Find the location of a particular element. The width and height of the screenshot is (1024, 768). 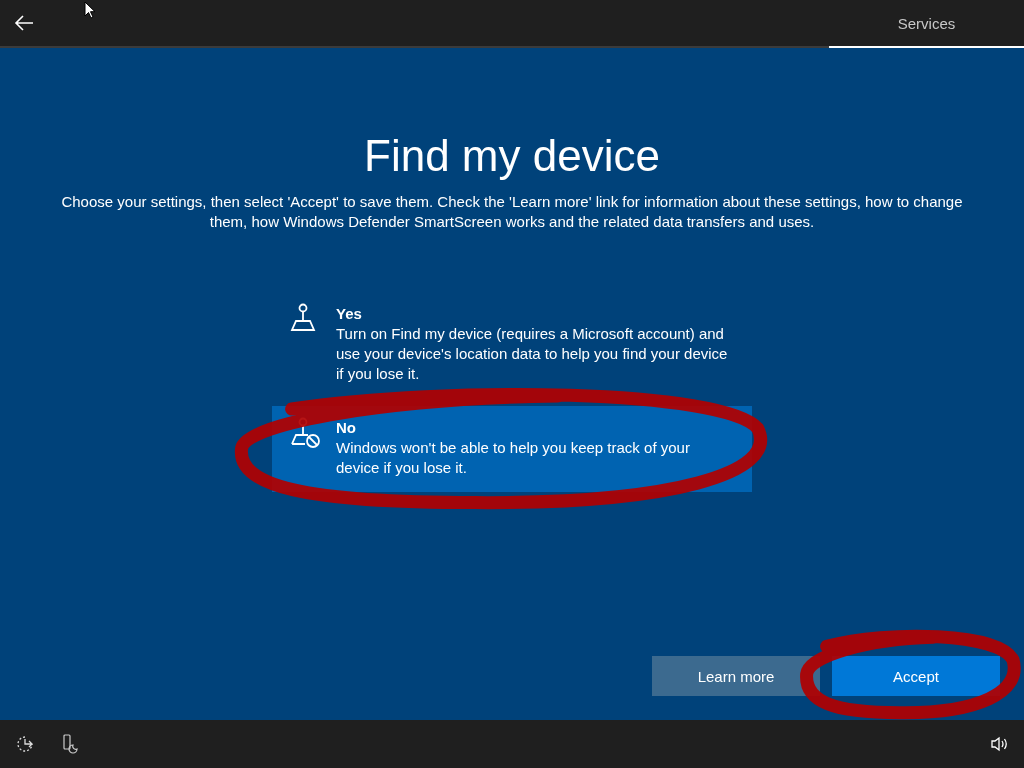

page-title: Find my device is located at coordinates (512, 156).